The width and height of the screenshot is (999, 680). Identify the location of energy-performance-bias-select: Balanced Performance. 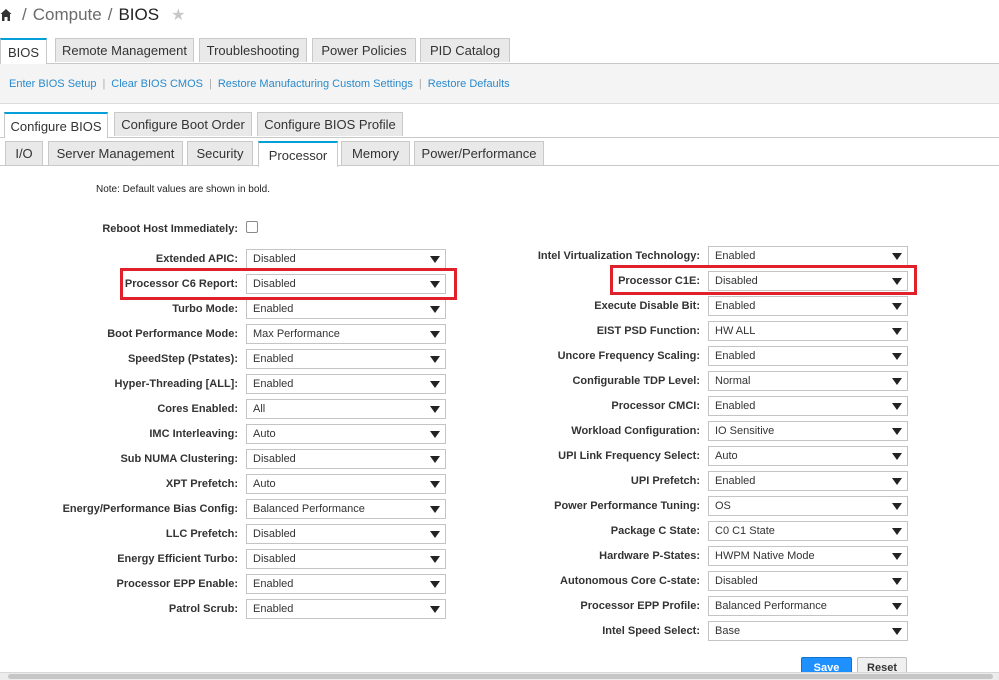
(346, 509).